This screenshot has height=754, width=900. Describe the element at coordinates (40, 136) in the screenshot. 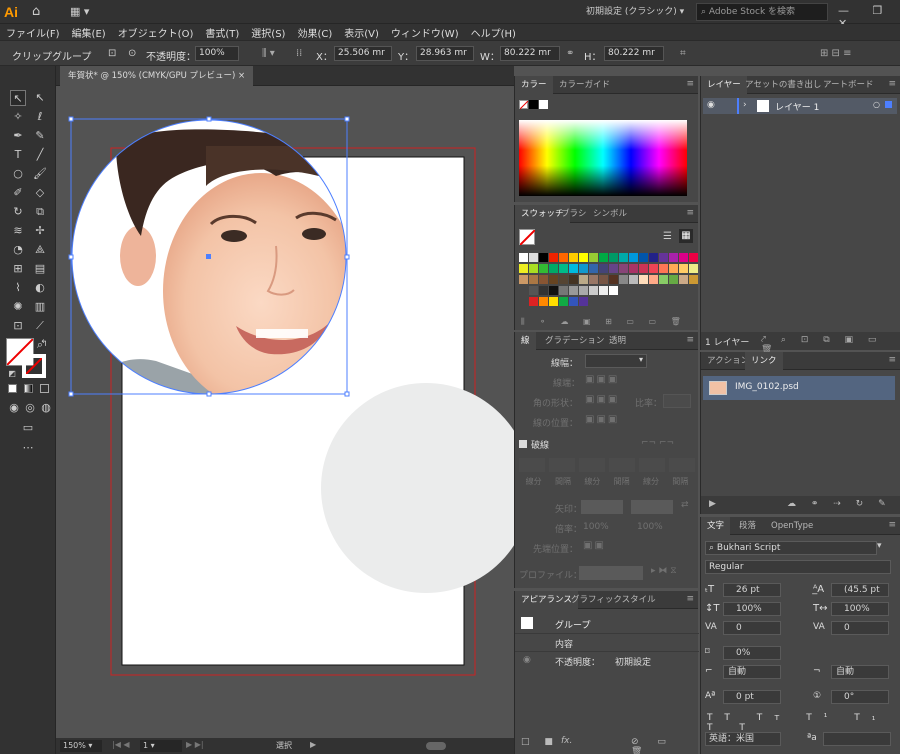

I see `curvature-tool-icon: ✎` at that location.